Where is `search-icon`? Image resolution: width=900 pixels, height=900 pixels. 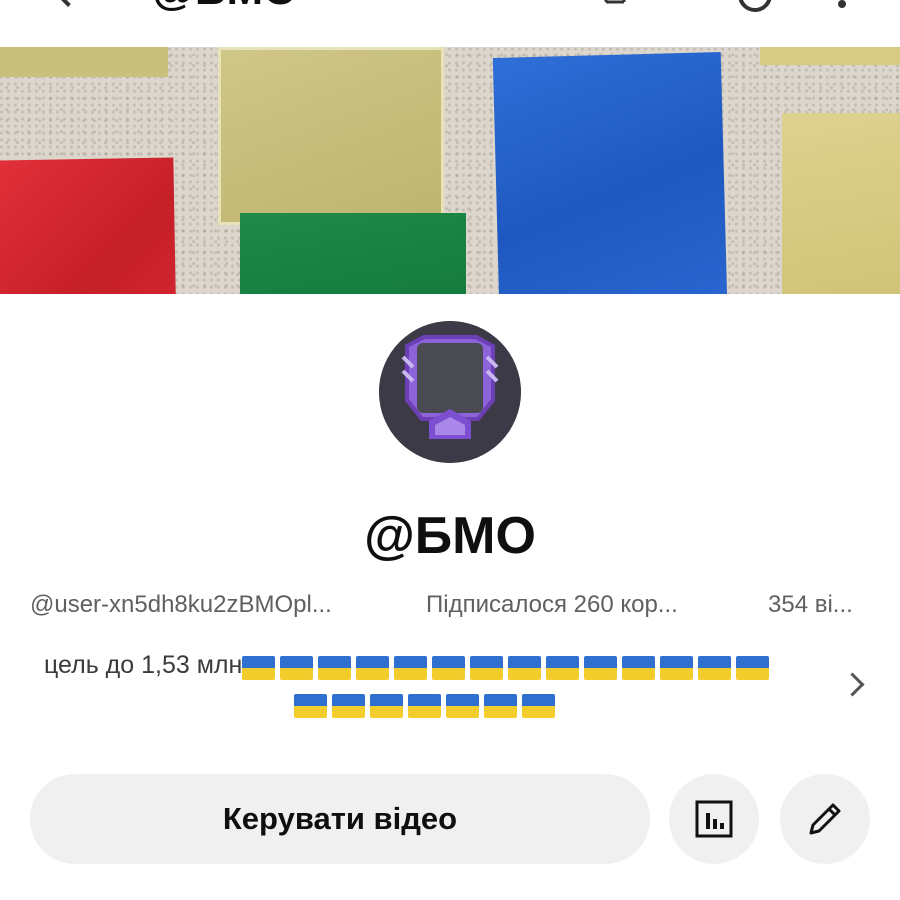
search-icon is located at coordinates (755, 6).